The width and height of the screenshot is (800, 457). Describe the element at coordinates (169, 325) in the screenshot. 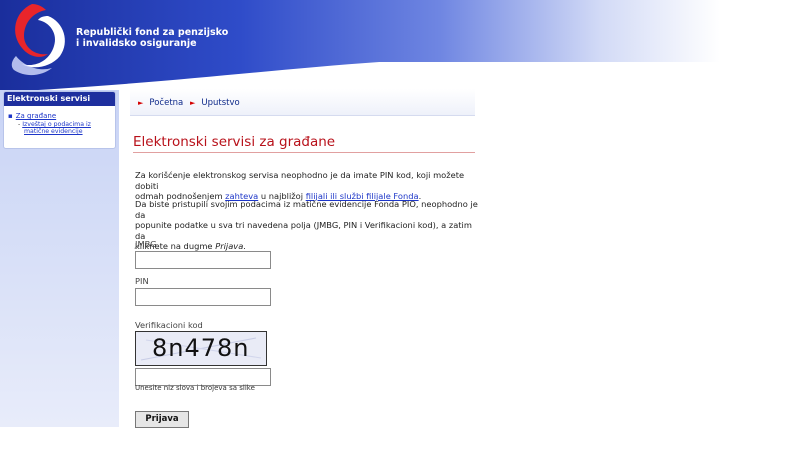

I see `verification-label: Verifikacioni kod` at that location.